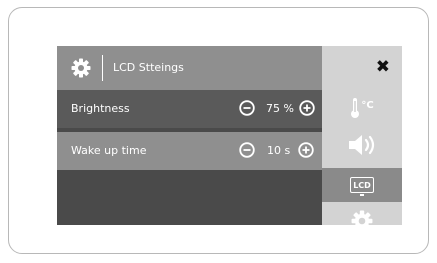  What do you see at coordinates (100, 108) in the screenshot?
I see `brightness-label: Brightness` at bounding box center [100, 108].